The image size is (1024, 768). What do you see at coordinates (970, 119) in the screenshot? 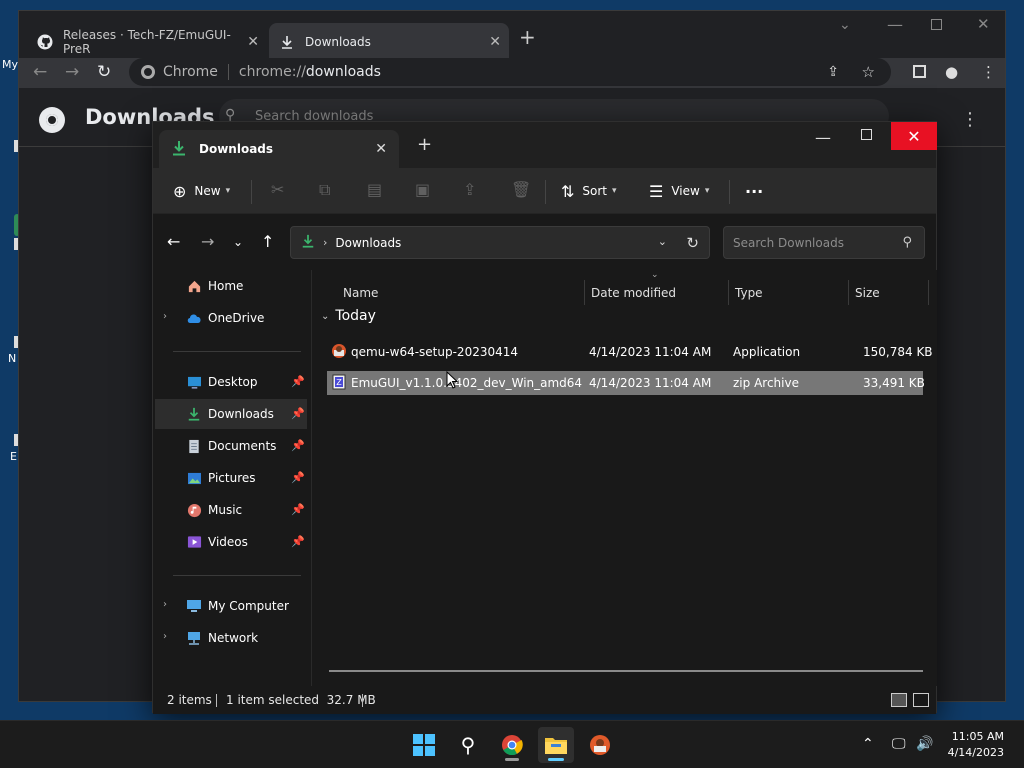
I see `more-icon: ⋮` at bounding box center [970, 119].